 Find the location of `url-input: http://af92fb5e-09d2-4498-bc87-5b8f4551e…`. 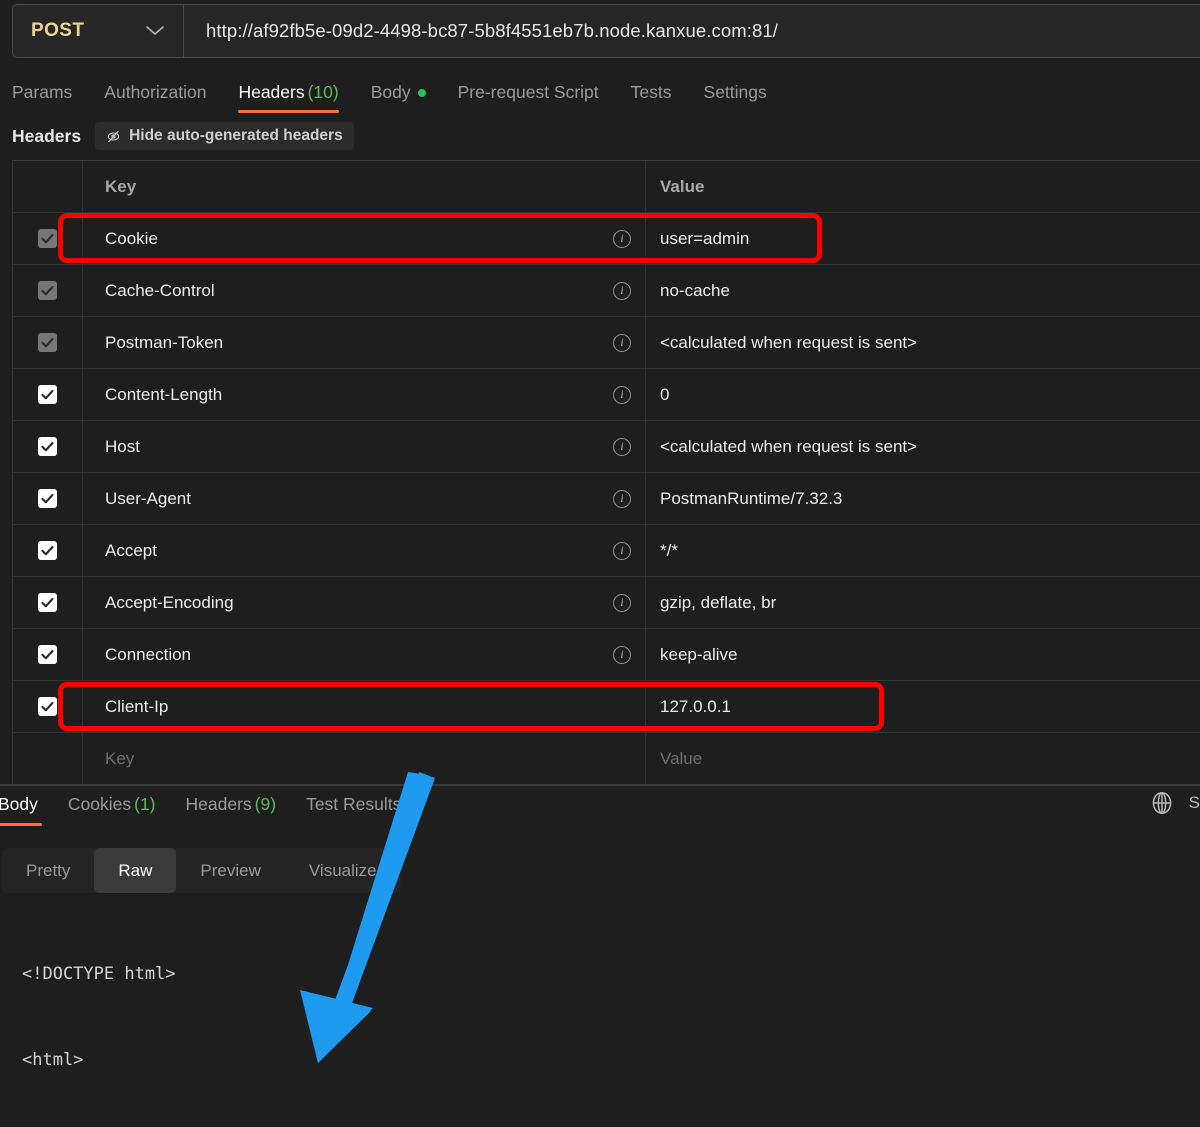

url-input: http://af92fb5e-09d2-4498-bc87-5b8f4551e… is located at coordinates (692, 31).